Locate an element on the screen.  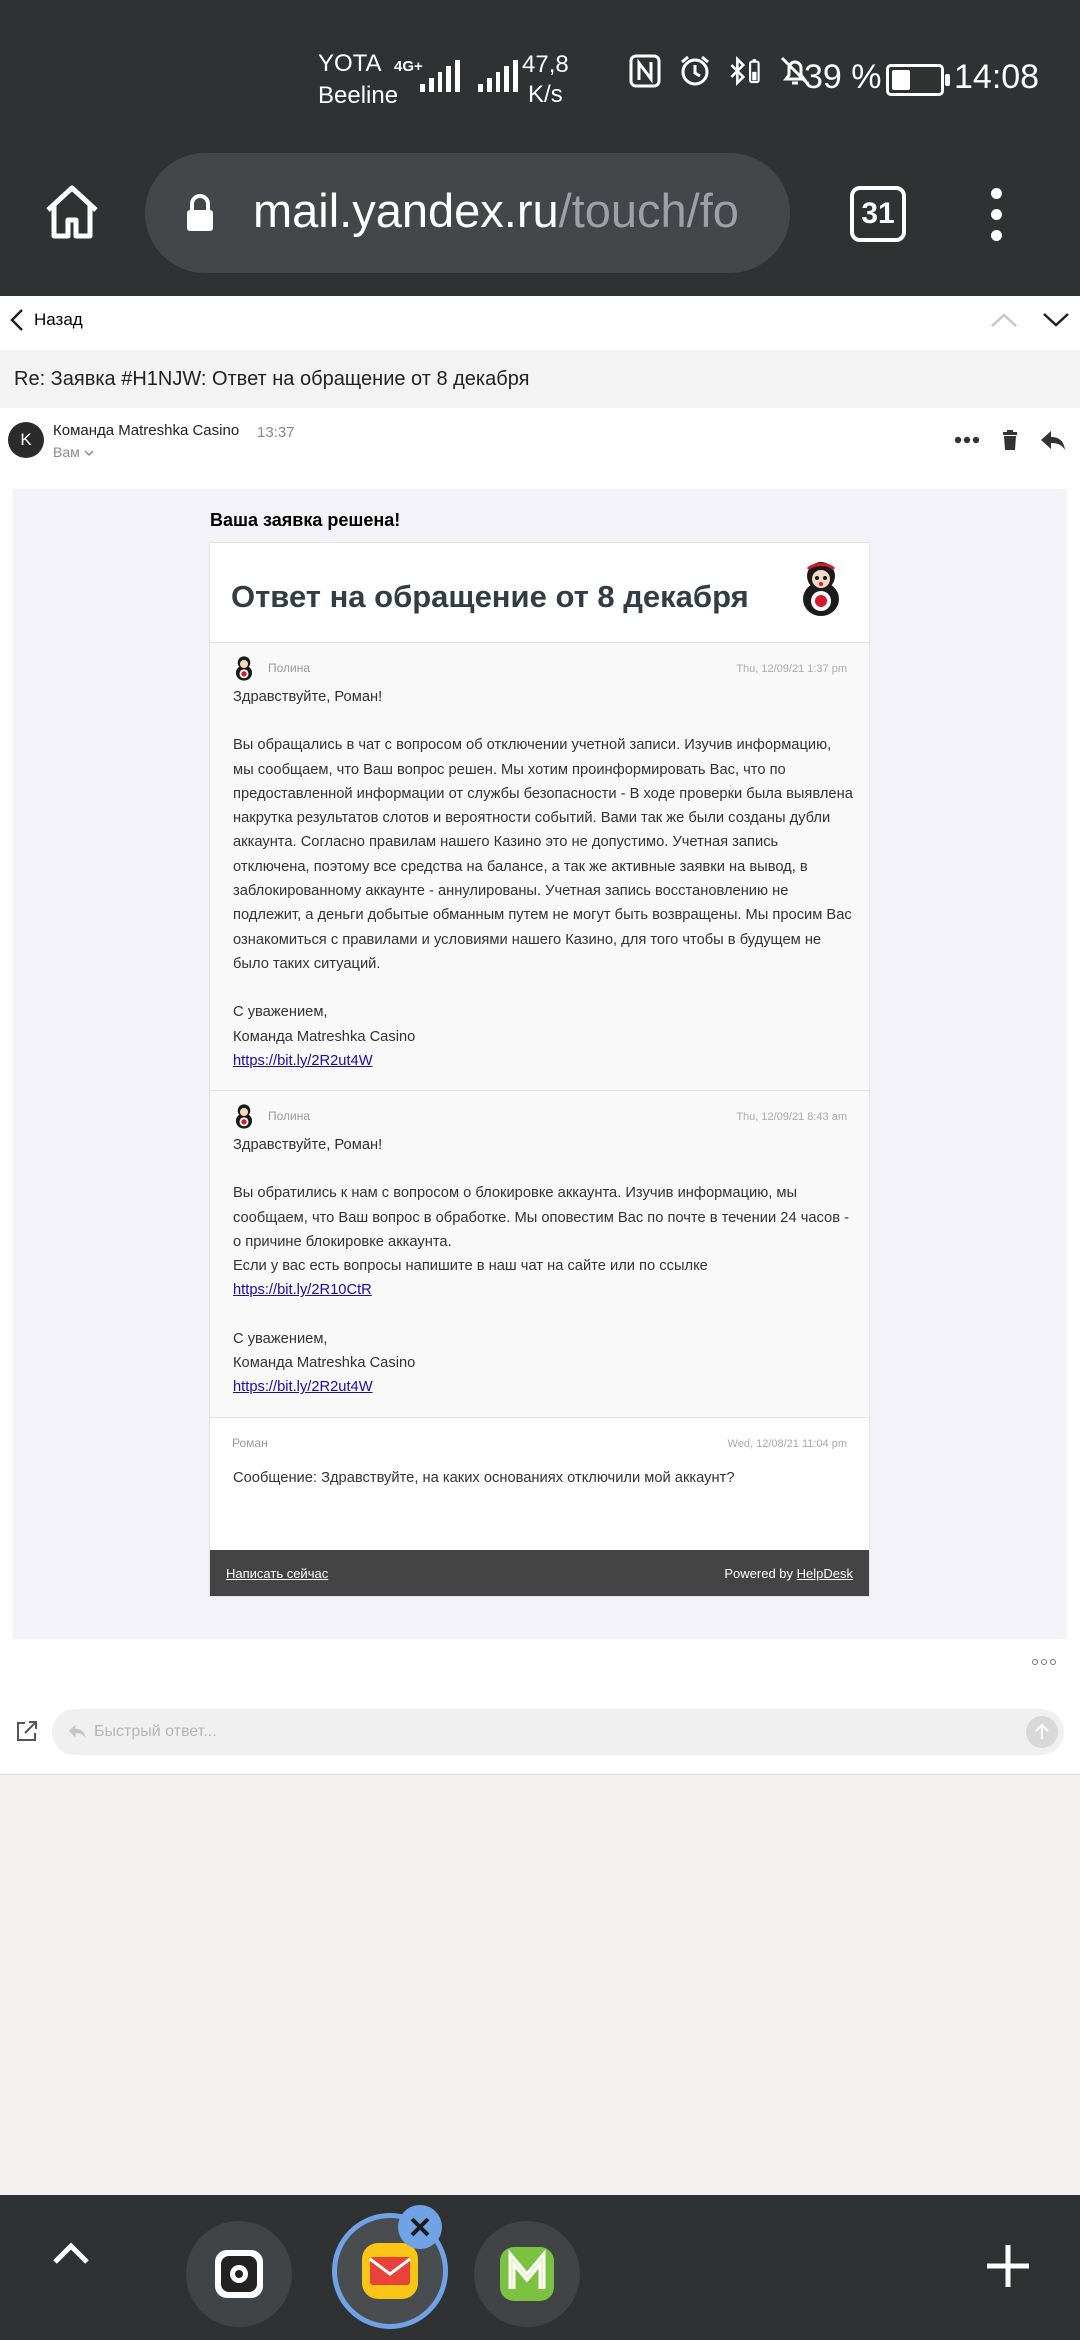
home-button is located at coordinates (72, 212).